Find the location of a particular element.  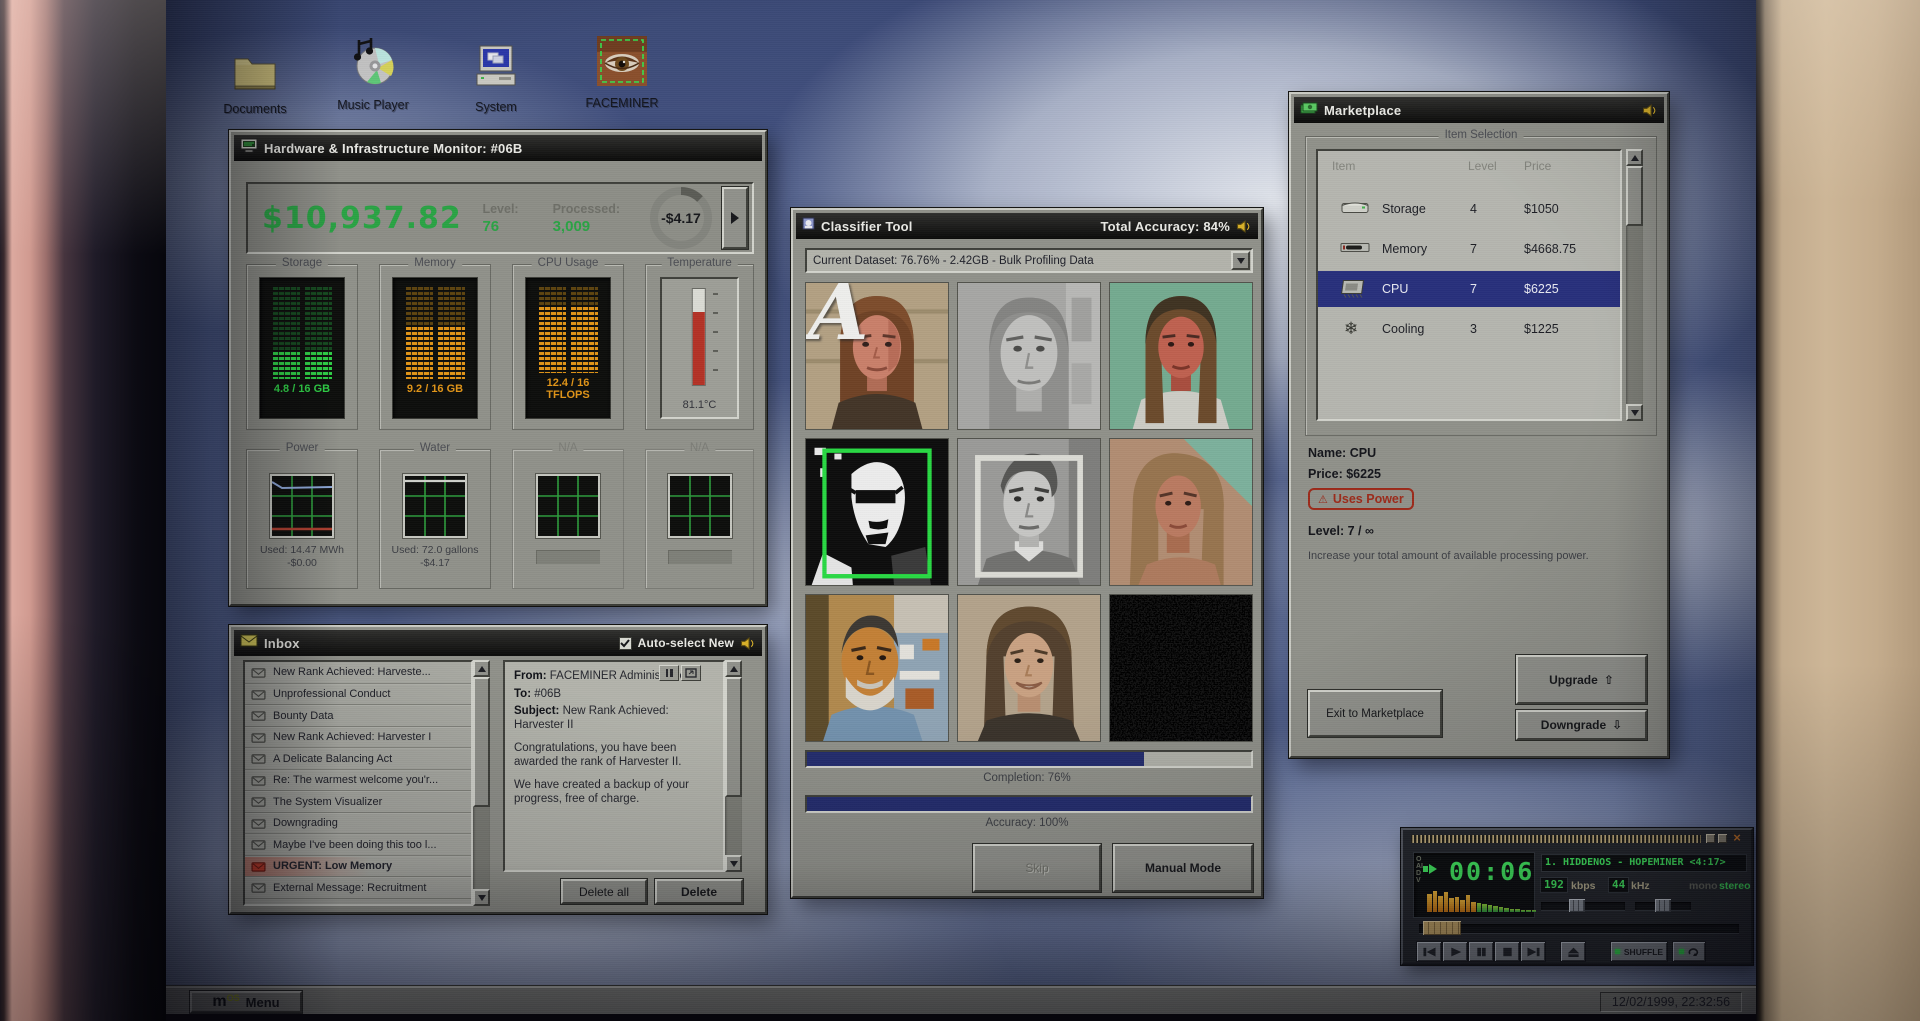

list-item-urgent: URGENT: Low Memory is located at coordinates (358, 866).